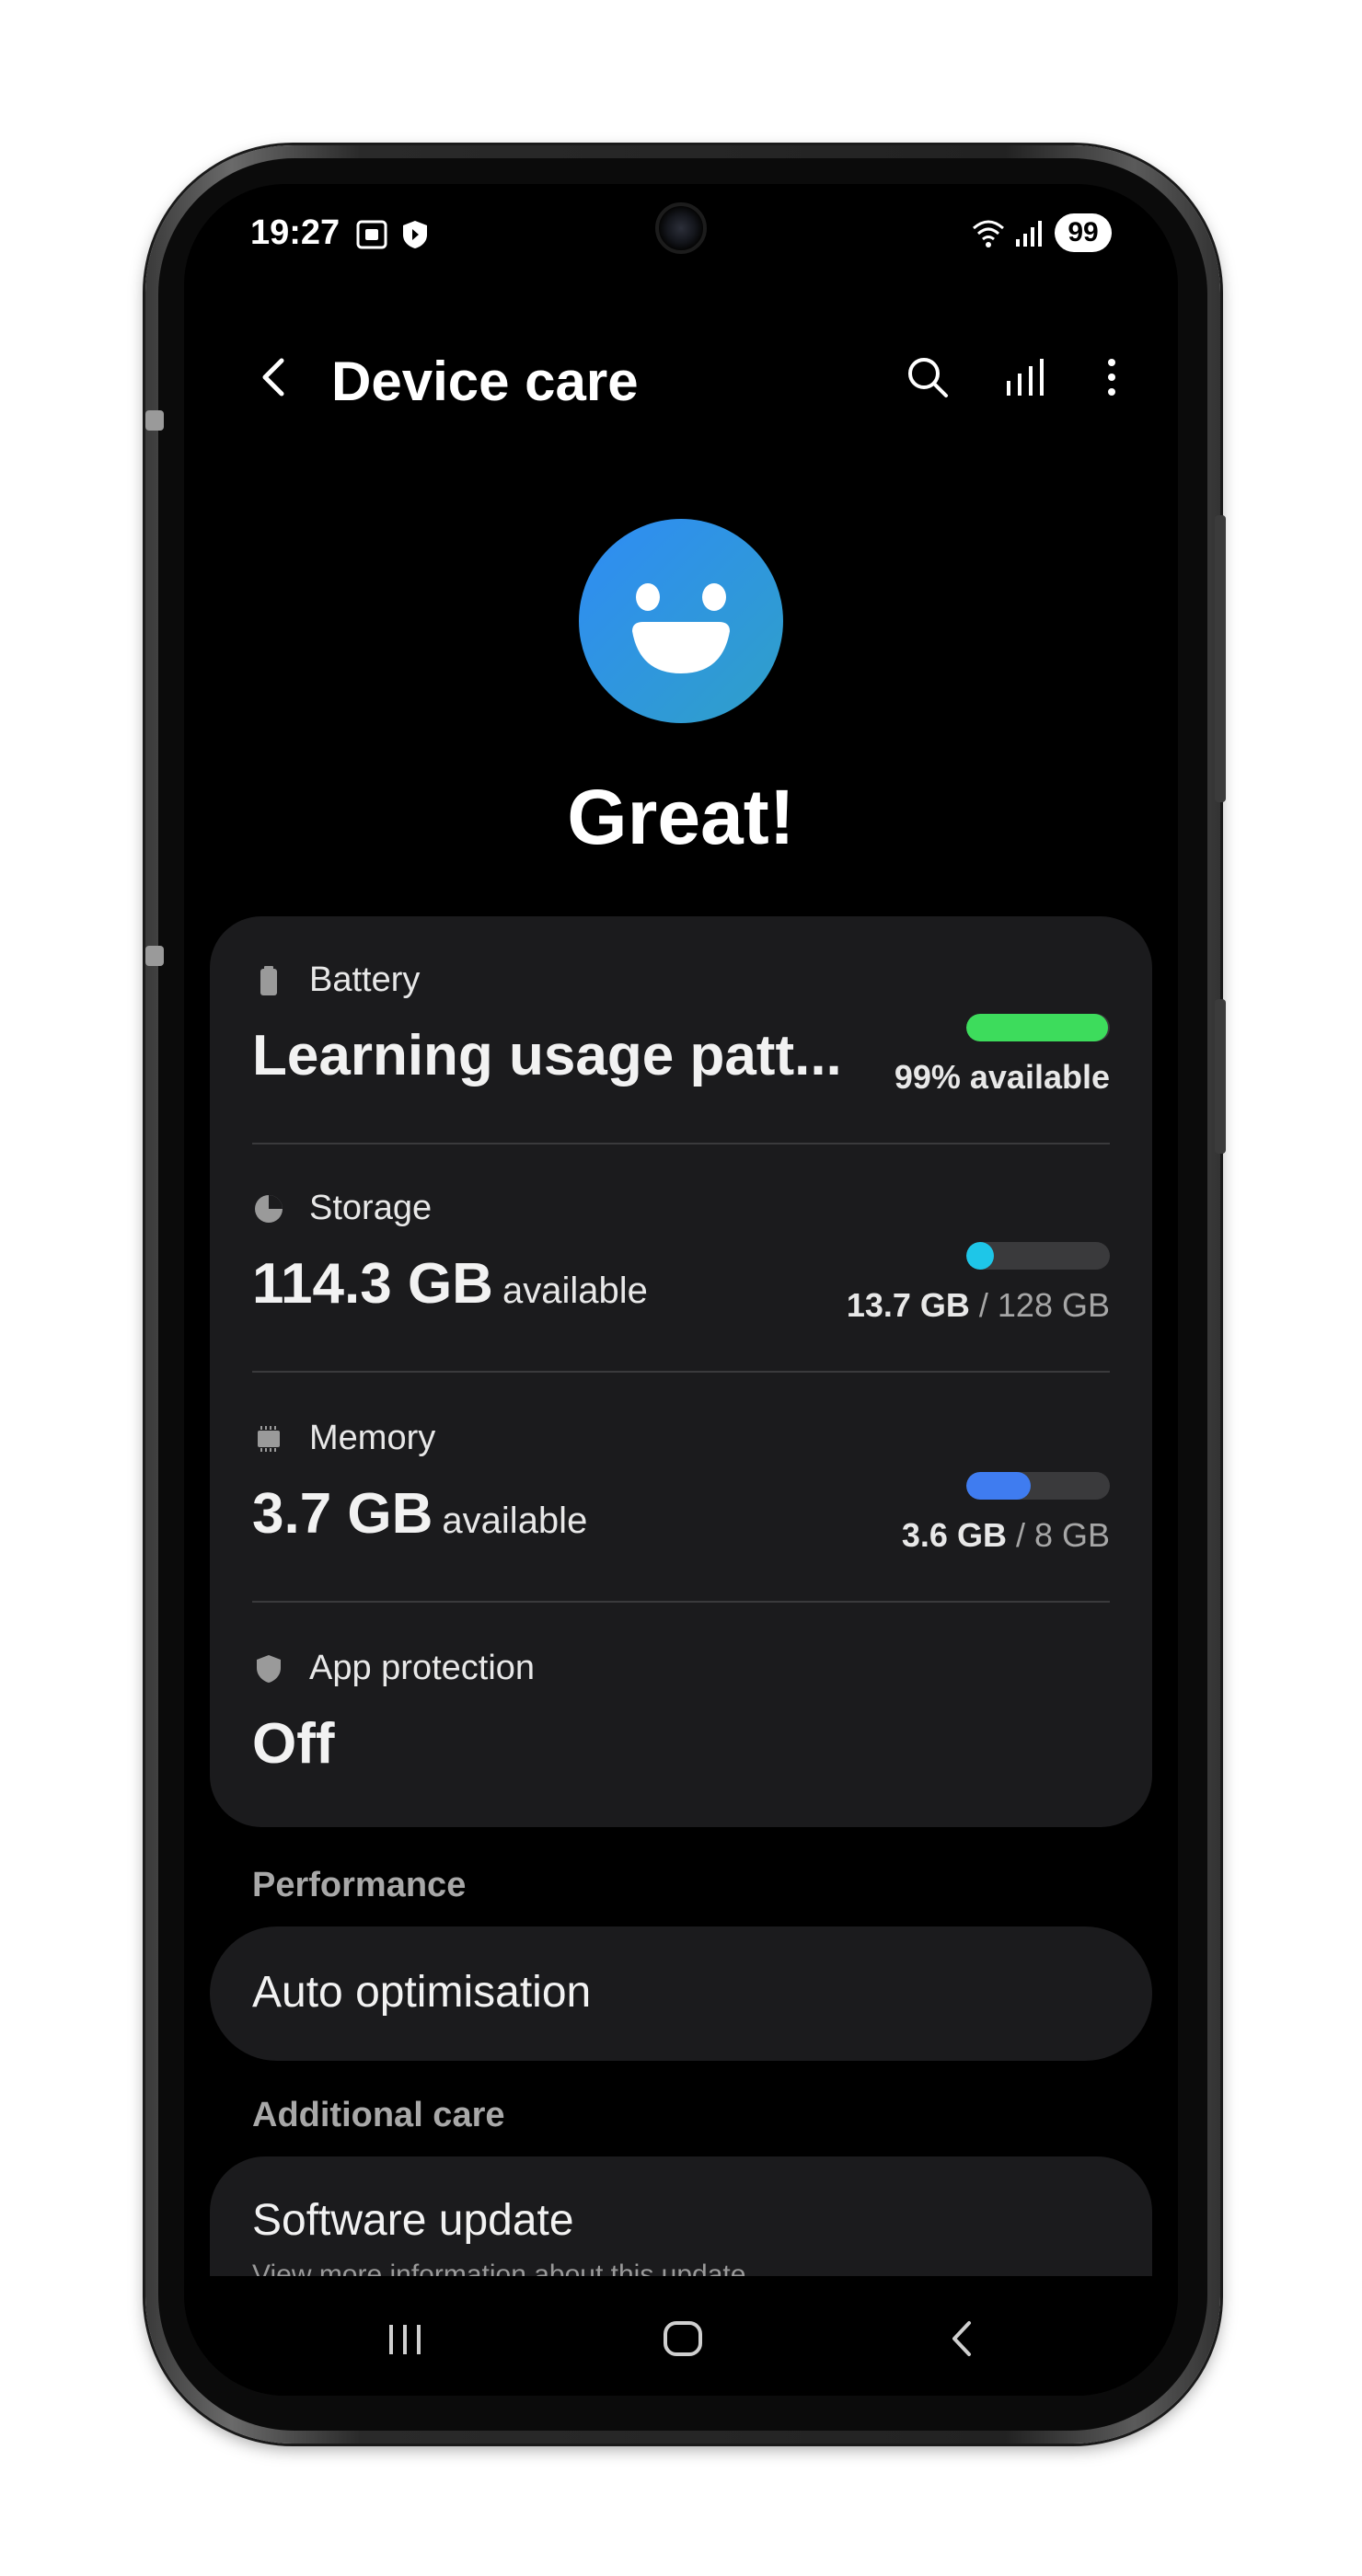 Image resolution: width=1362 pixels, height=2576 pixels. Describe the element at coordinates (372, 1284) in the screenshot. I see `storage-available-amount: 114.3 GB` at that location.